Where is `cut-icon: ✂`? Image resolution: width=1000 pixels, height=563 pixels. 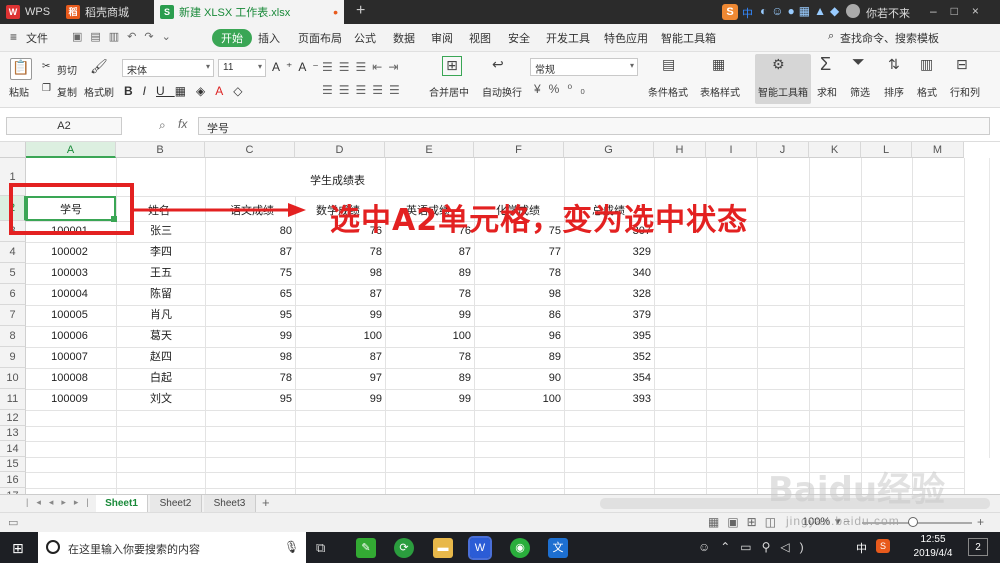
cut-icon: ✂ is located at coordinates (46, 66).